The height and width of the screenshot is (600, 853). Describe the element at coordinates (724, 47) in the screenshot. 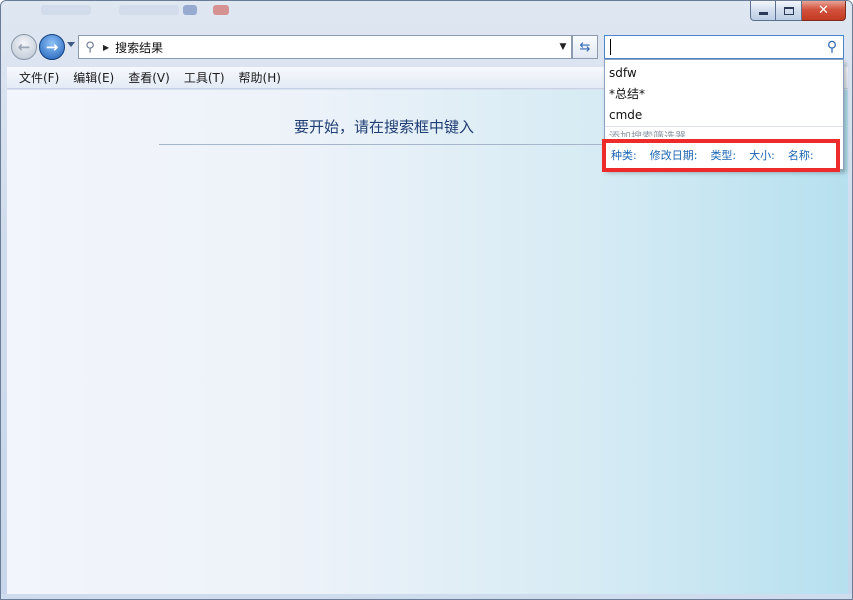

I see `search-input: ⚲` at that location.